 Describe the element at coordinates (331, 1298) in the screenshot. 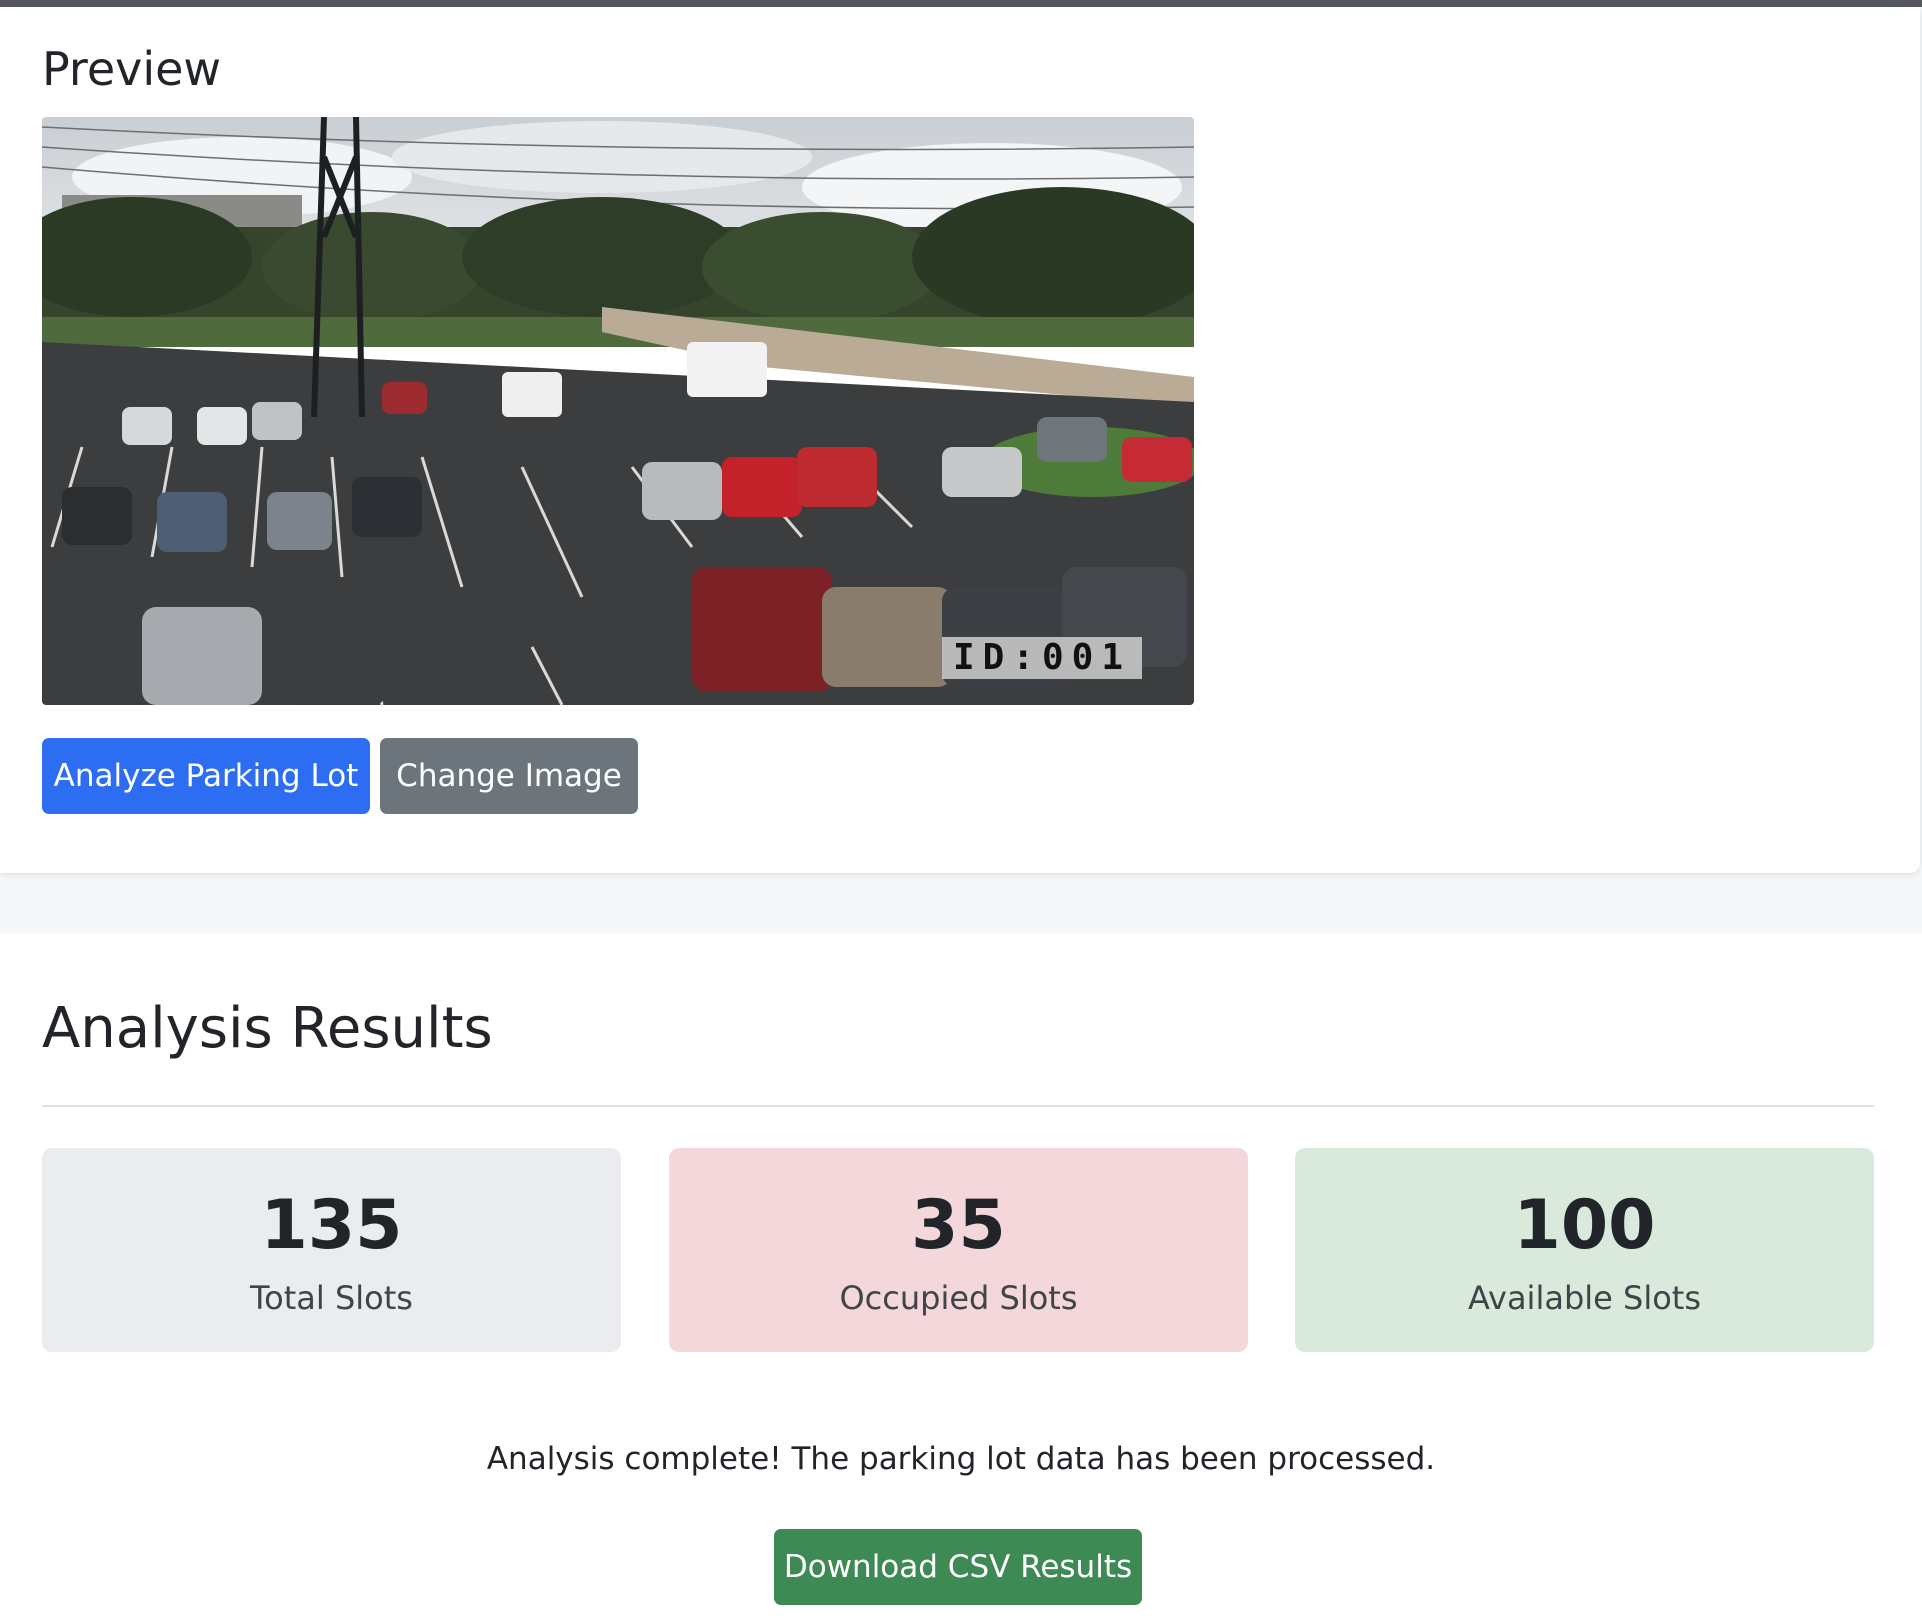

I see `total-slots-label: Total Slots` at that location.